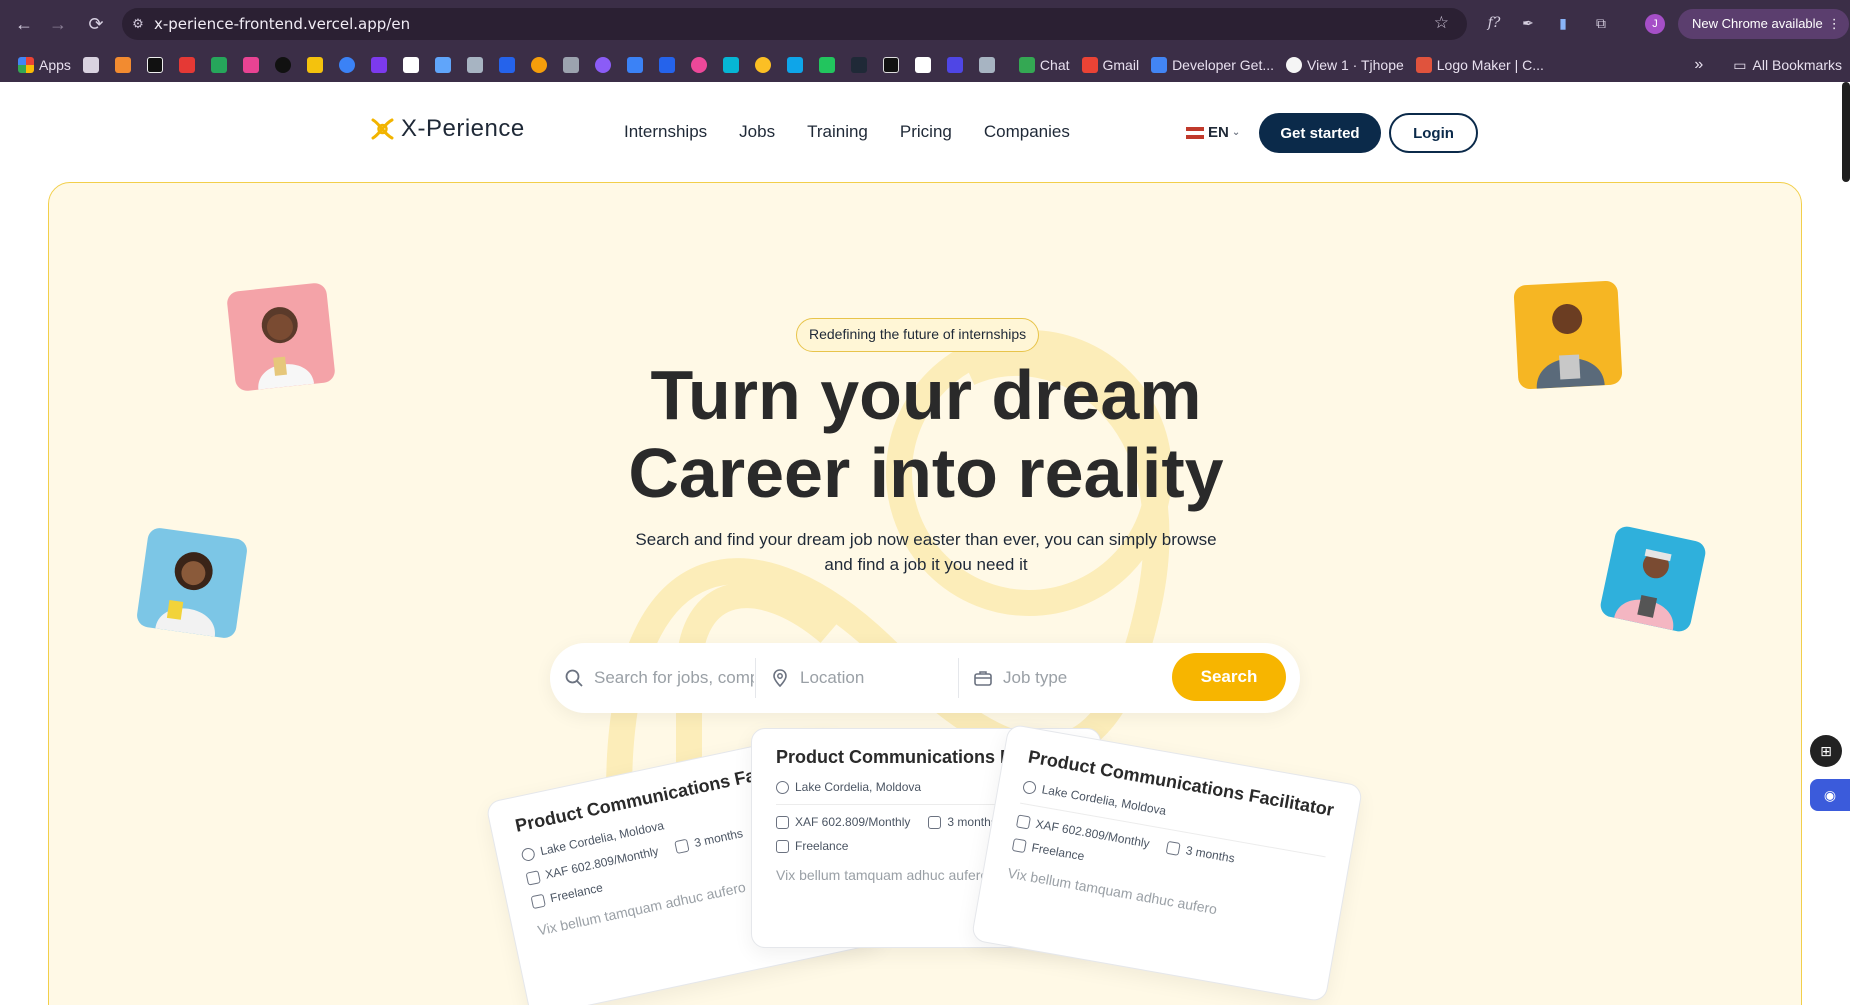  Describe the element at coordinates (1355, 65) in the screenshot. I see `bookmark-label: View 1 · Tjhope` at that location.